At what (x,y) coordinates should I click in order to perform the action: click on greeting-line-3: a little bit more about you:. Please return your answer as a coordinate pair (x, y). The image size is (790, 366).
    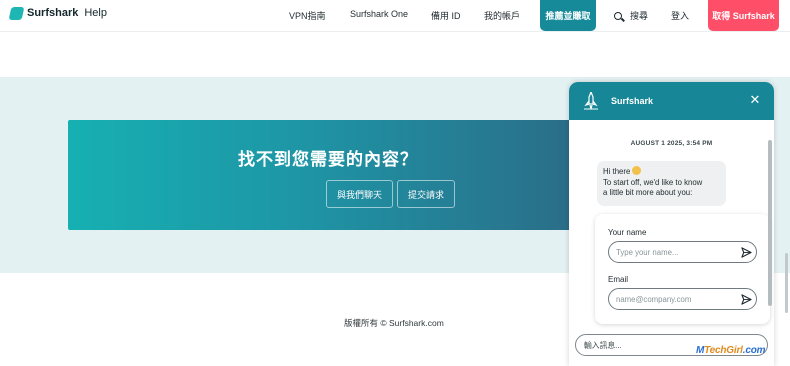
    Looking at the image, I should click on (648, 192).